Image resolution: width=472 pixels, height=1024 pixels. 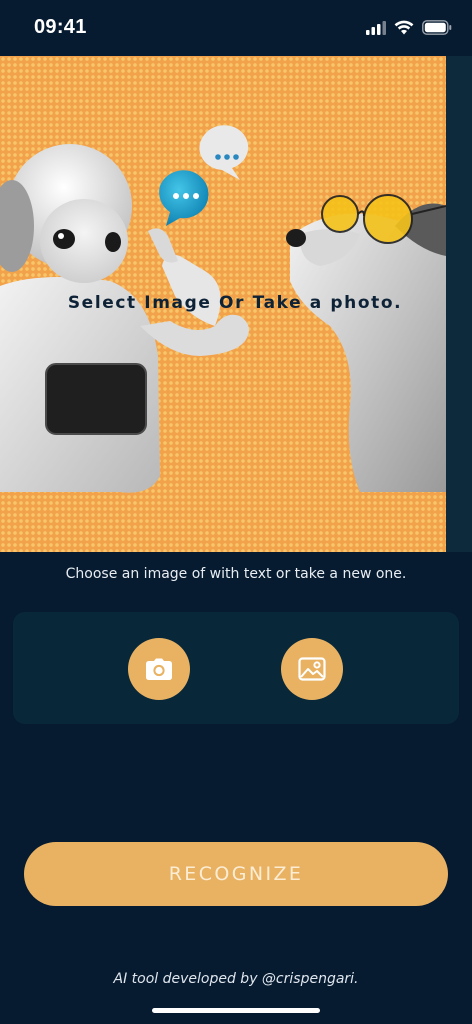 What do you see at coordinates (236, 979) in the screenshot?
I see `footer-credit: AI tool developed by @crispengari.` at bounding box center [236, 979].